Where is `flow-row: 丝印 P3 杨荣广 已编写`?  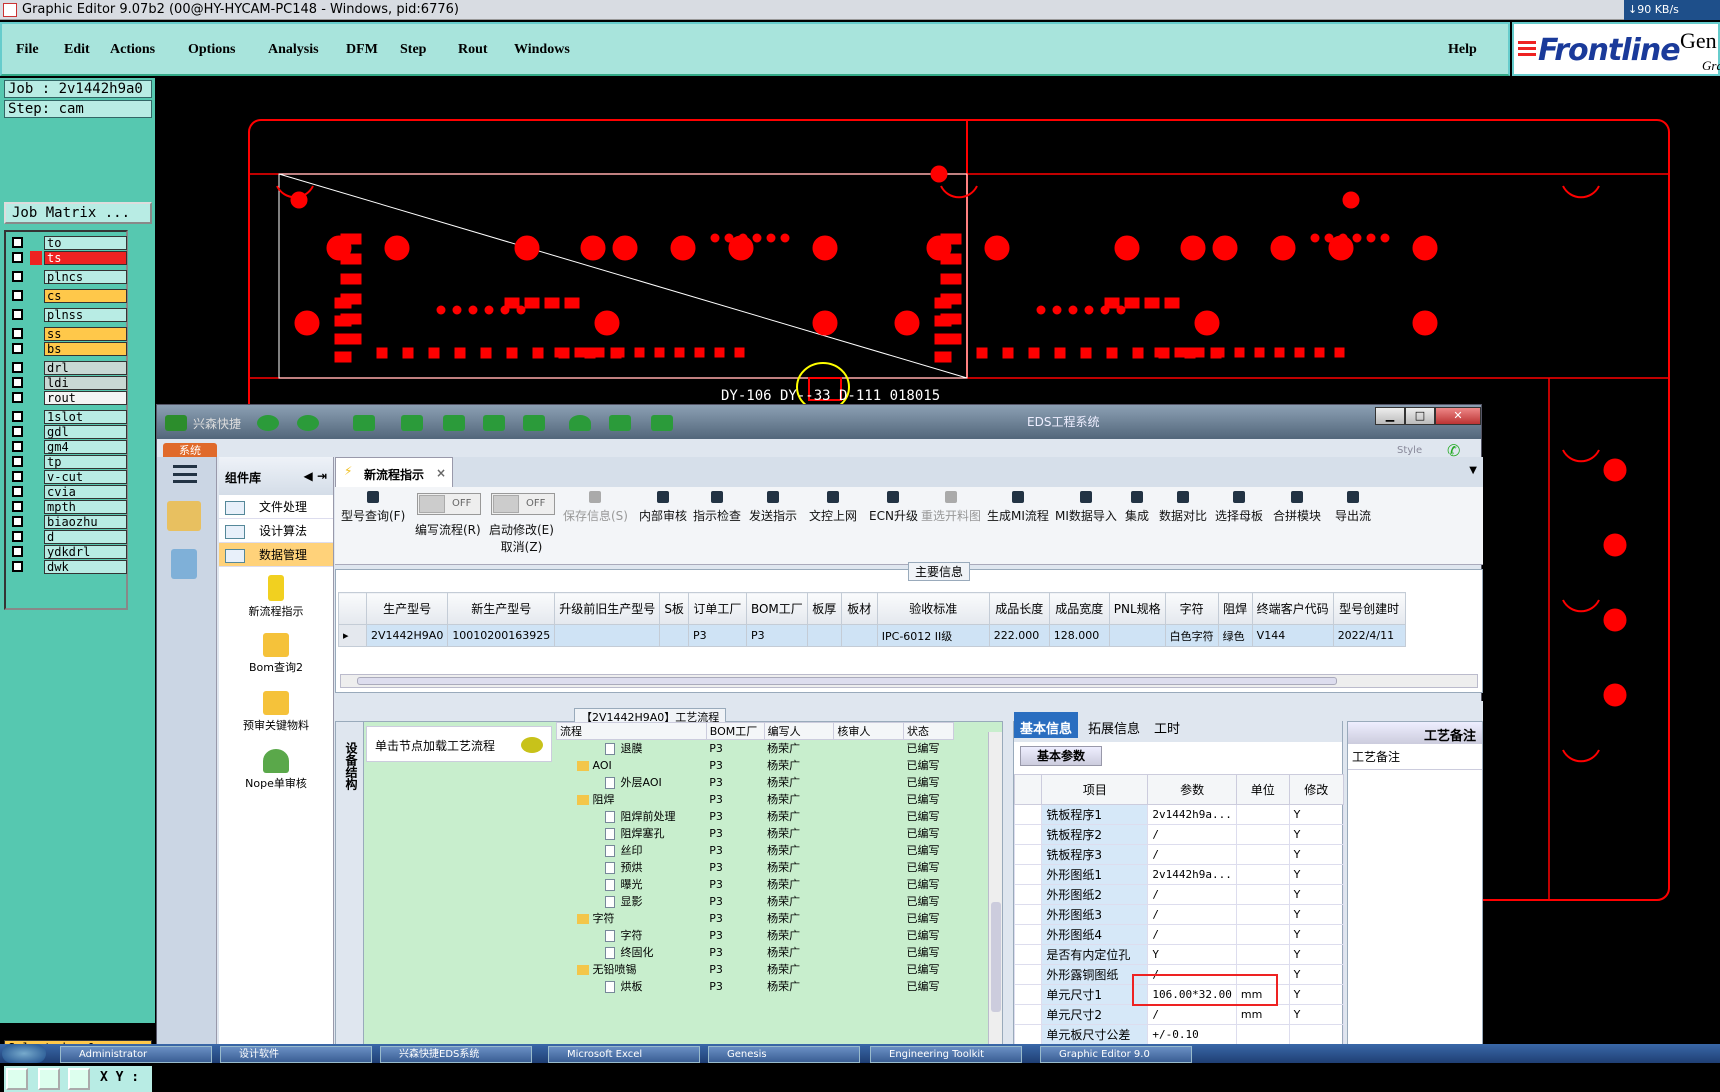
flow-row: 丝印 P3 杨荣广 已编写 is located at coordinates (755, 850).